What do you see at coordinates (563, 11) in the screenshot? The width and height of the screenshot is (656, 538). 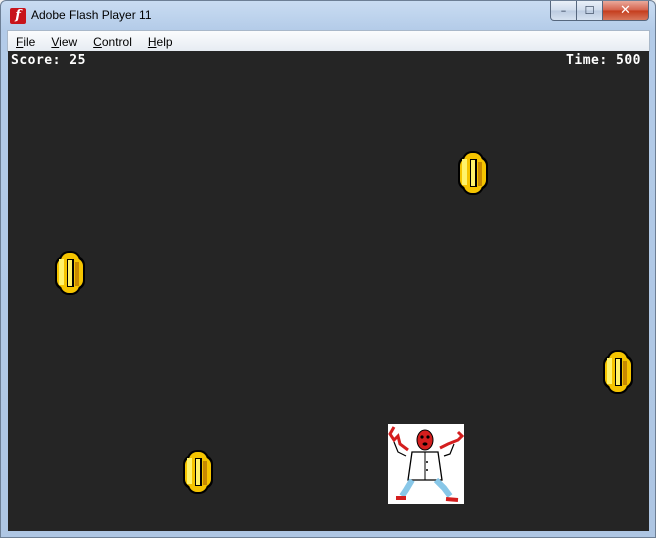 I see `minimize-button: –` at bounding box center [563, 11].